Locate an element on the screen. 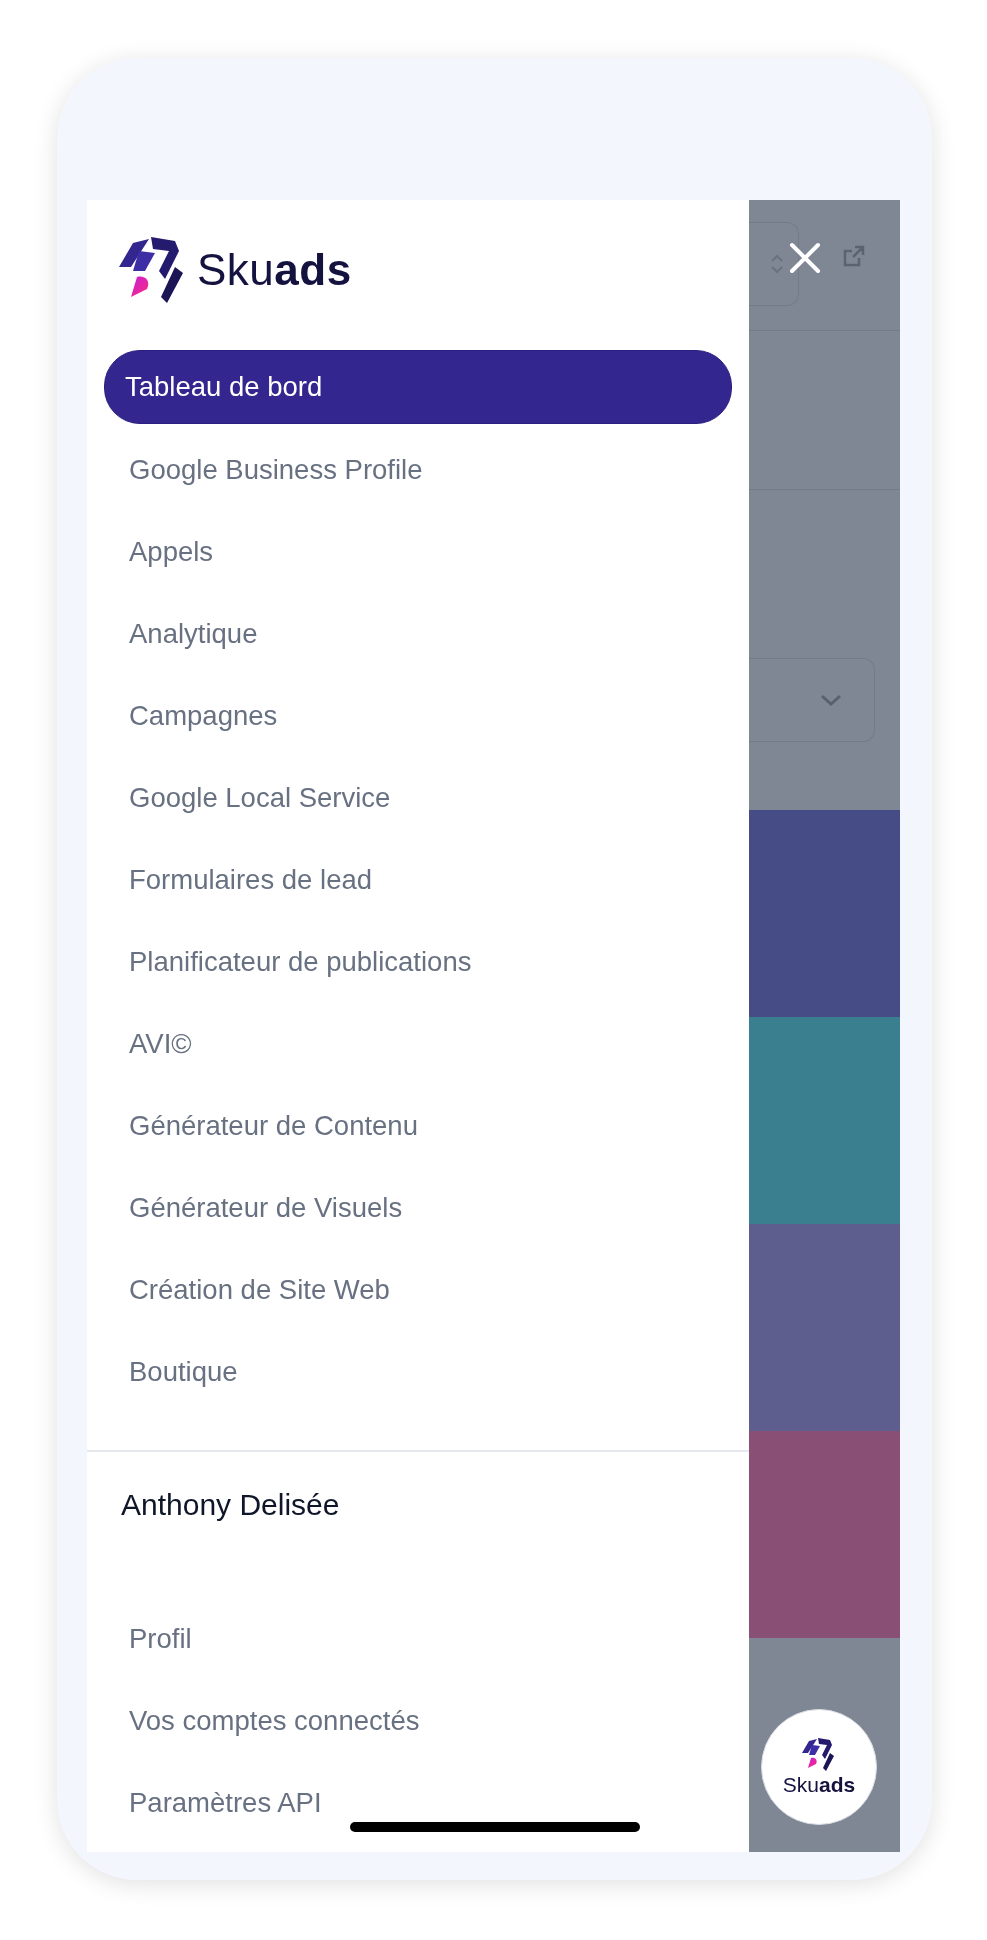  nav-item: Planificateur de publications is located at coordinates (418, 962).